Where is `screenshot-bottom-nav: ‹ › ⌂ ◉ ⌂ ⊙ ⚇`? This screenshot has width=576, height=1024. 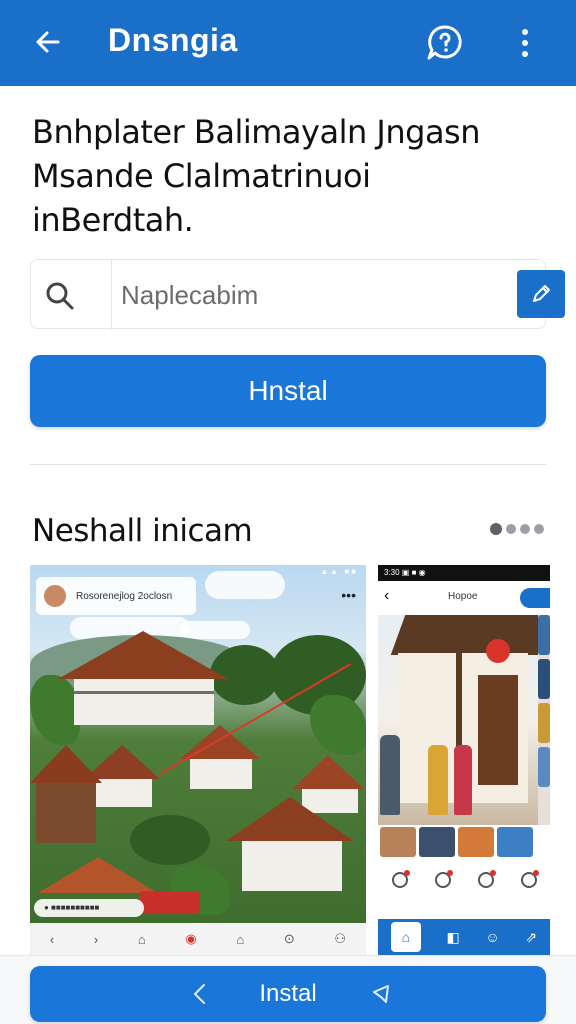 screenshot-bottom-nav: ‹ › ⌂ ◉ ⌂ ⊙ ⚇ is located at coordinates (198, 939).